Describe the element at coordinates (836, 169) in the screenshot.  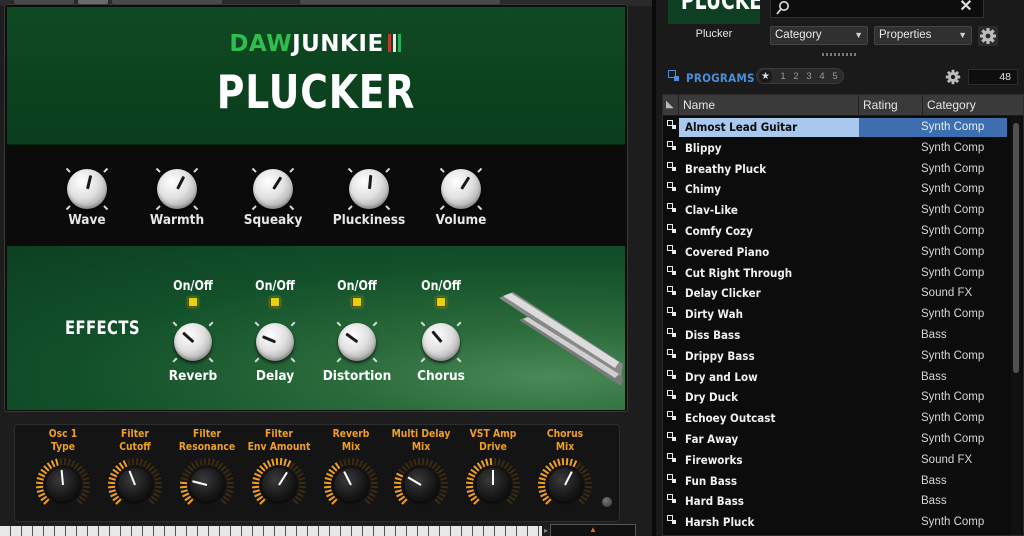
I see `program-row: Breathy Pluck Synth Comp` at that location.